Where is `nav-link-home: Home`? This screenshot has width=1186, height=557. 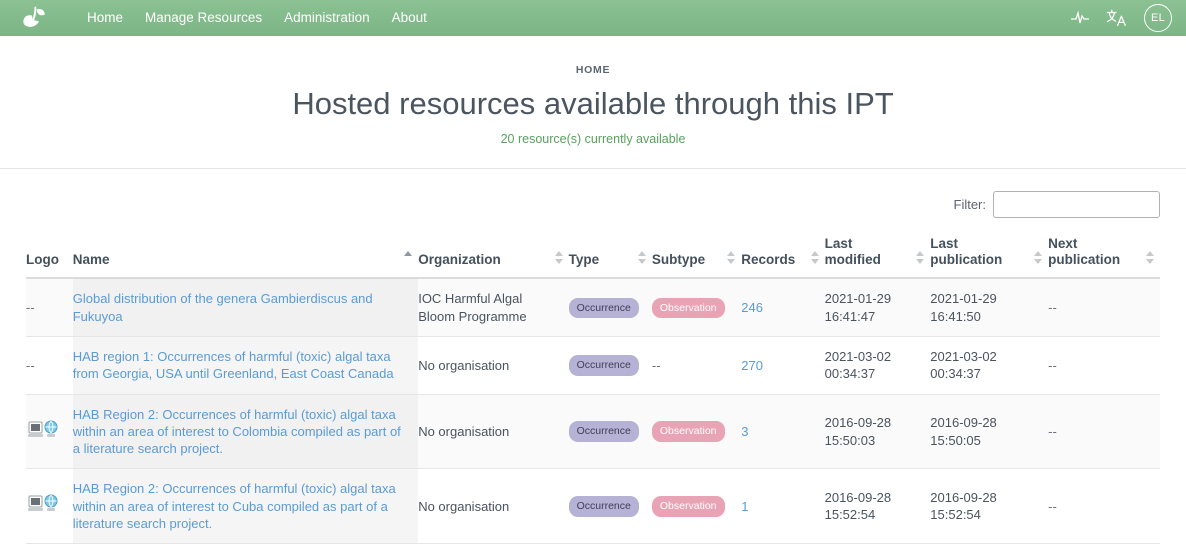
nav-link-home: Home is located at coordinates (105, 18).